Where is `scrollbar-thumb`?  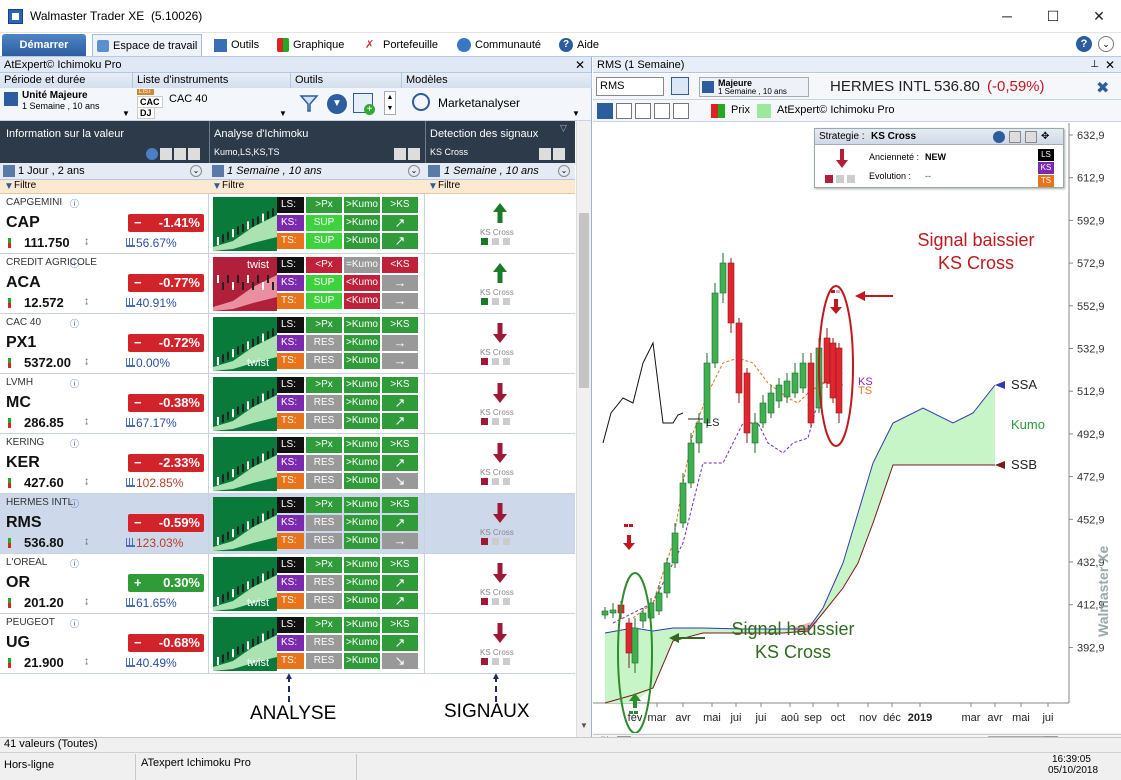
scrollbar-thumb is located at coordinates (584, 300).